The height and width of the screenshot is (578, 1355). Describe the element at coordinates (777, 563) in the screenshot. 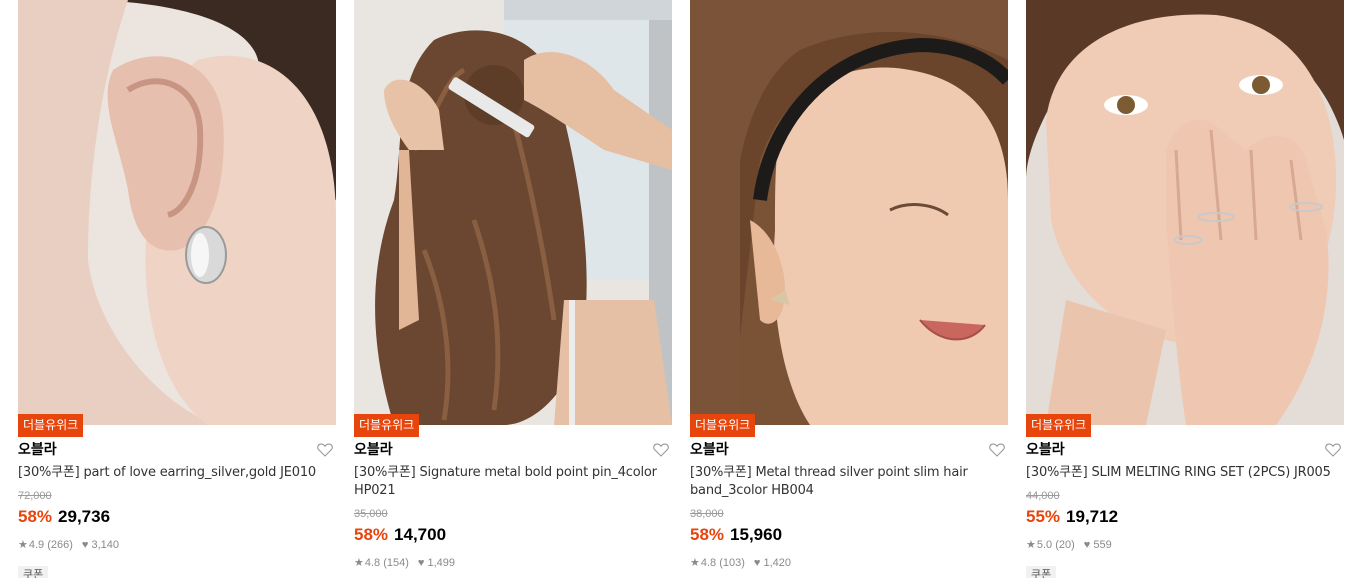

I see `like-count: 1,420` at that location.